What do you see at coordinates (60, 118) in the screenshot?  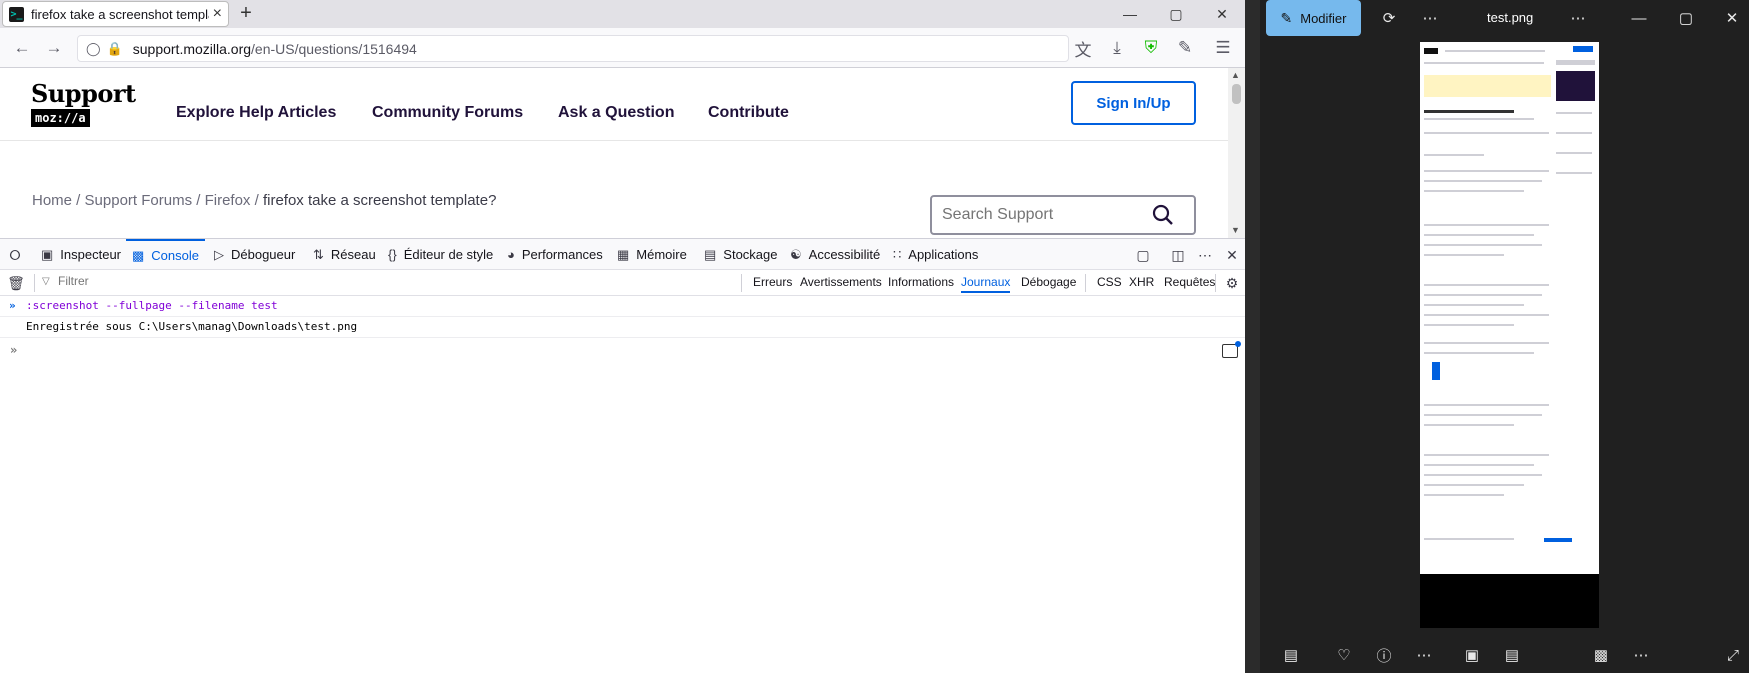 I see `logo-mozilla: moz://a` at bounding box center [60, 118].